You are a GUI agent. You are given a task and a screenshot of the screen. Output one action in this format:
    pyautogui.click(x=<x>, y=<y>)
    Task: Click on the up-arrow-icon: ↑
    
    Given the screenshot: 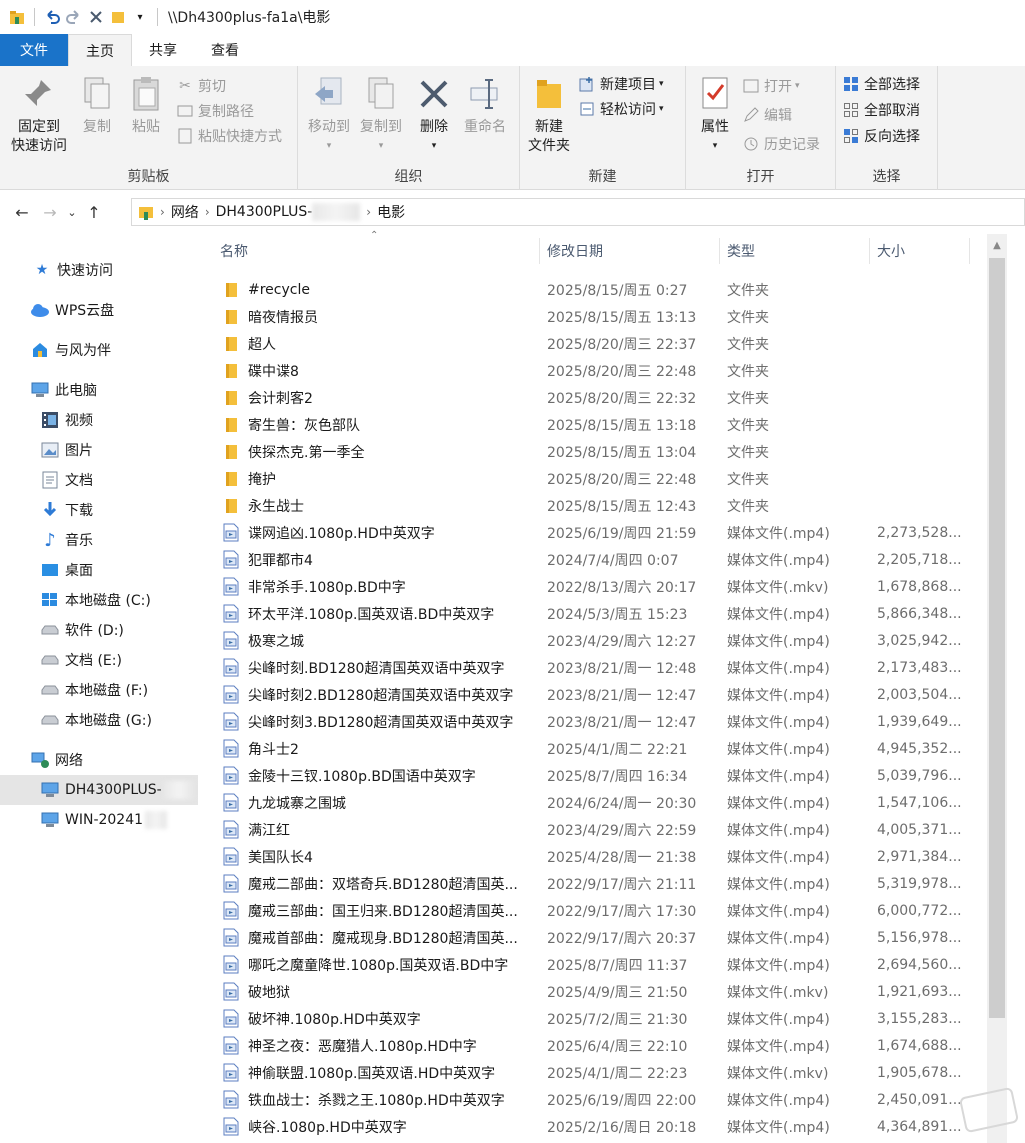 What is the action you would take?
    pyautogui.click(x=94, y=212)
    